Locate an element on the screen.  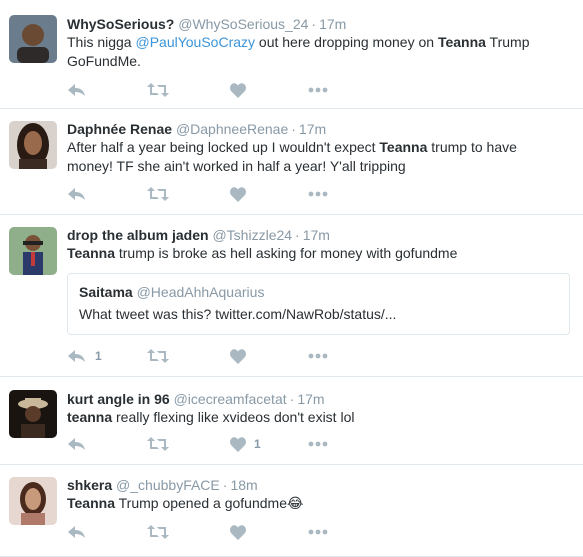
emoji: 😂 is located at coordinates (295, 503).